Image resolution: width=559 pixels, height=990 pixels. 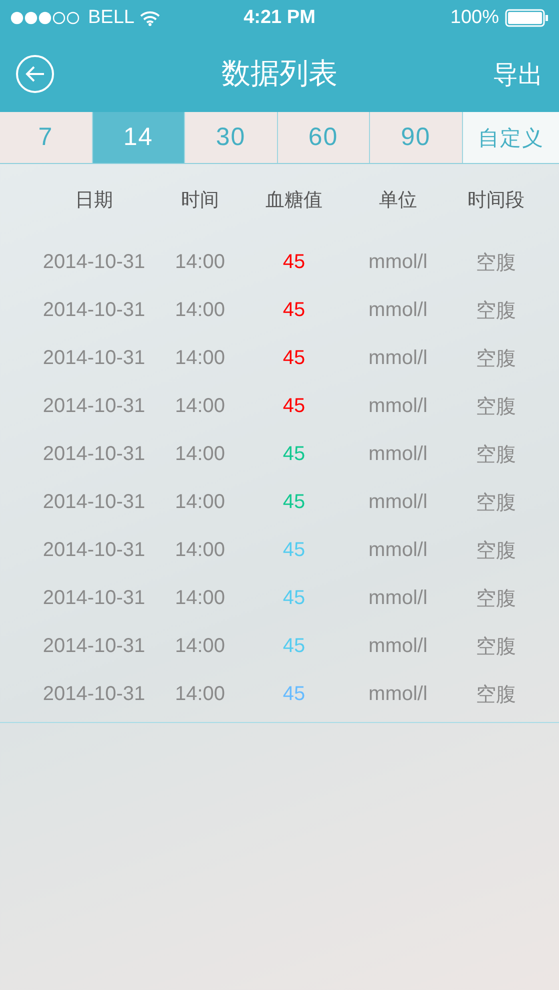 I want to click on back-arrow-icon, so click(x=35, y=74).